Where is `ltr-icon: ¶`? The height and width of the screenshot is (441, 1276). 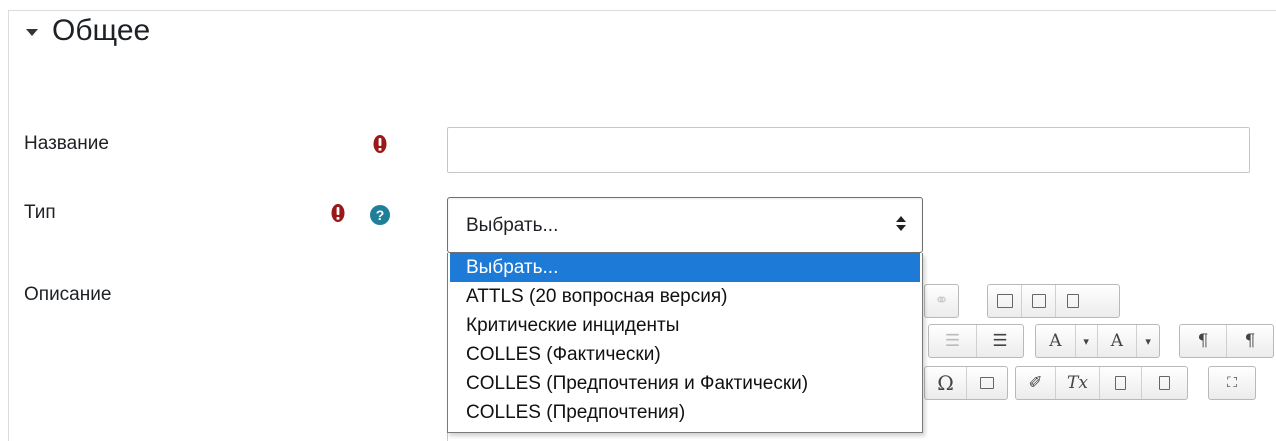
ltr-icon: ¶ is located at coordinates (1203, 341).